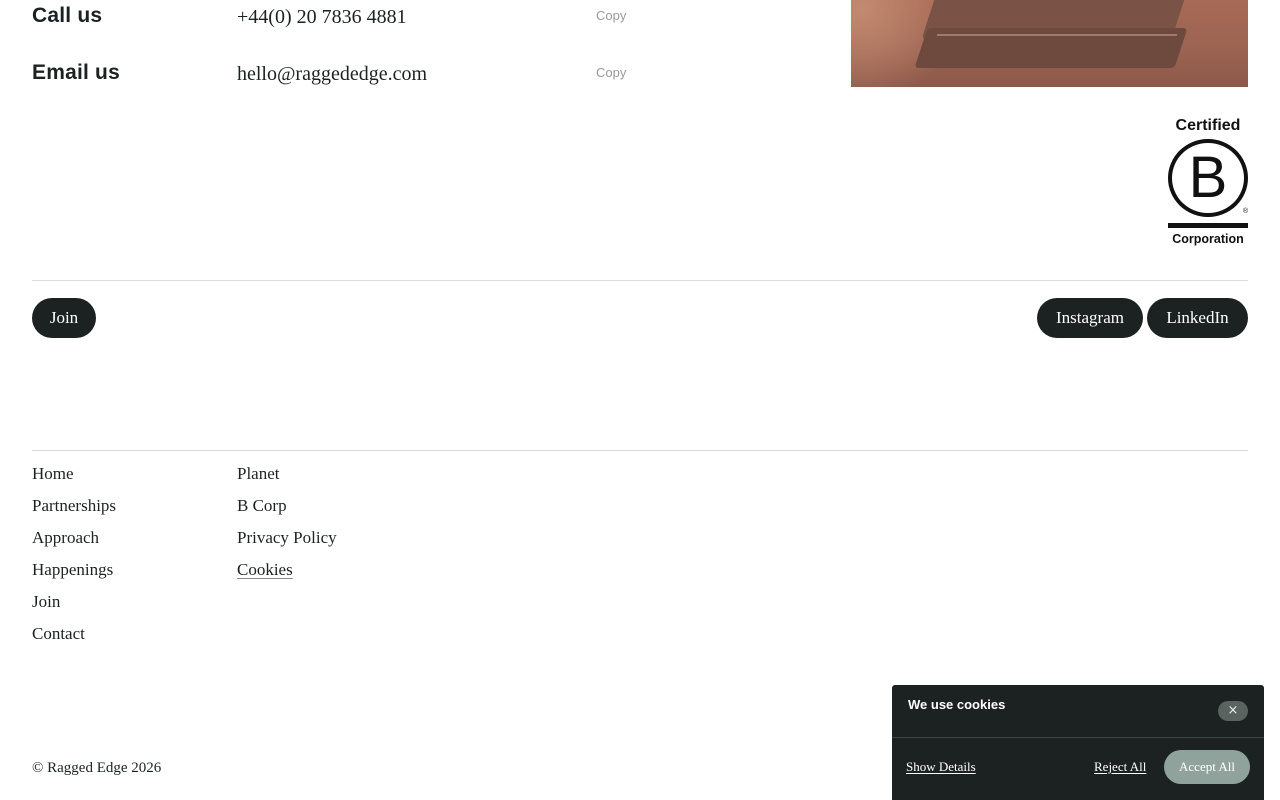 The width and height of the screenshot is (1280, 800). Describe the element at coordinates (1245, 211) in the screenshot. I see `registered-mark: ®` at that location.